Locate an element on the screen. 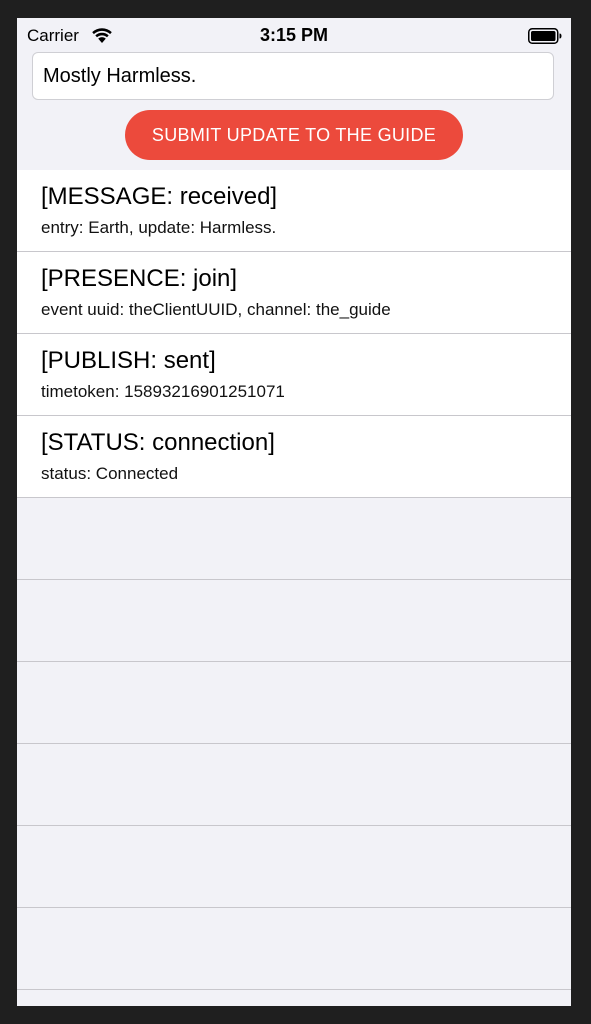 Image resolution: width=591 pixels, height=1024 pixels. list-item: [STATUS: connection] status: Connected is located at coordinates (294, 457).